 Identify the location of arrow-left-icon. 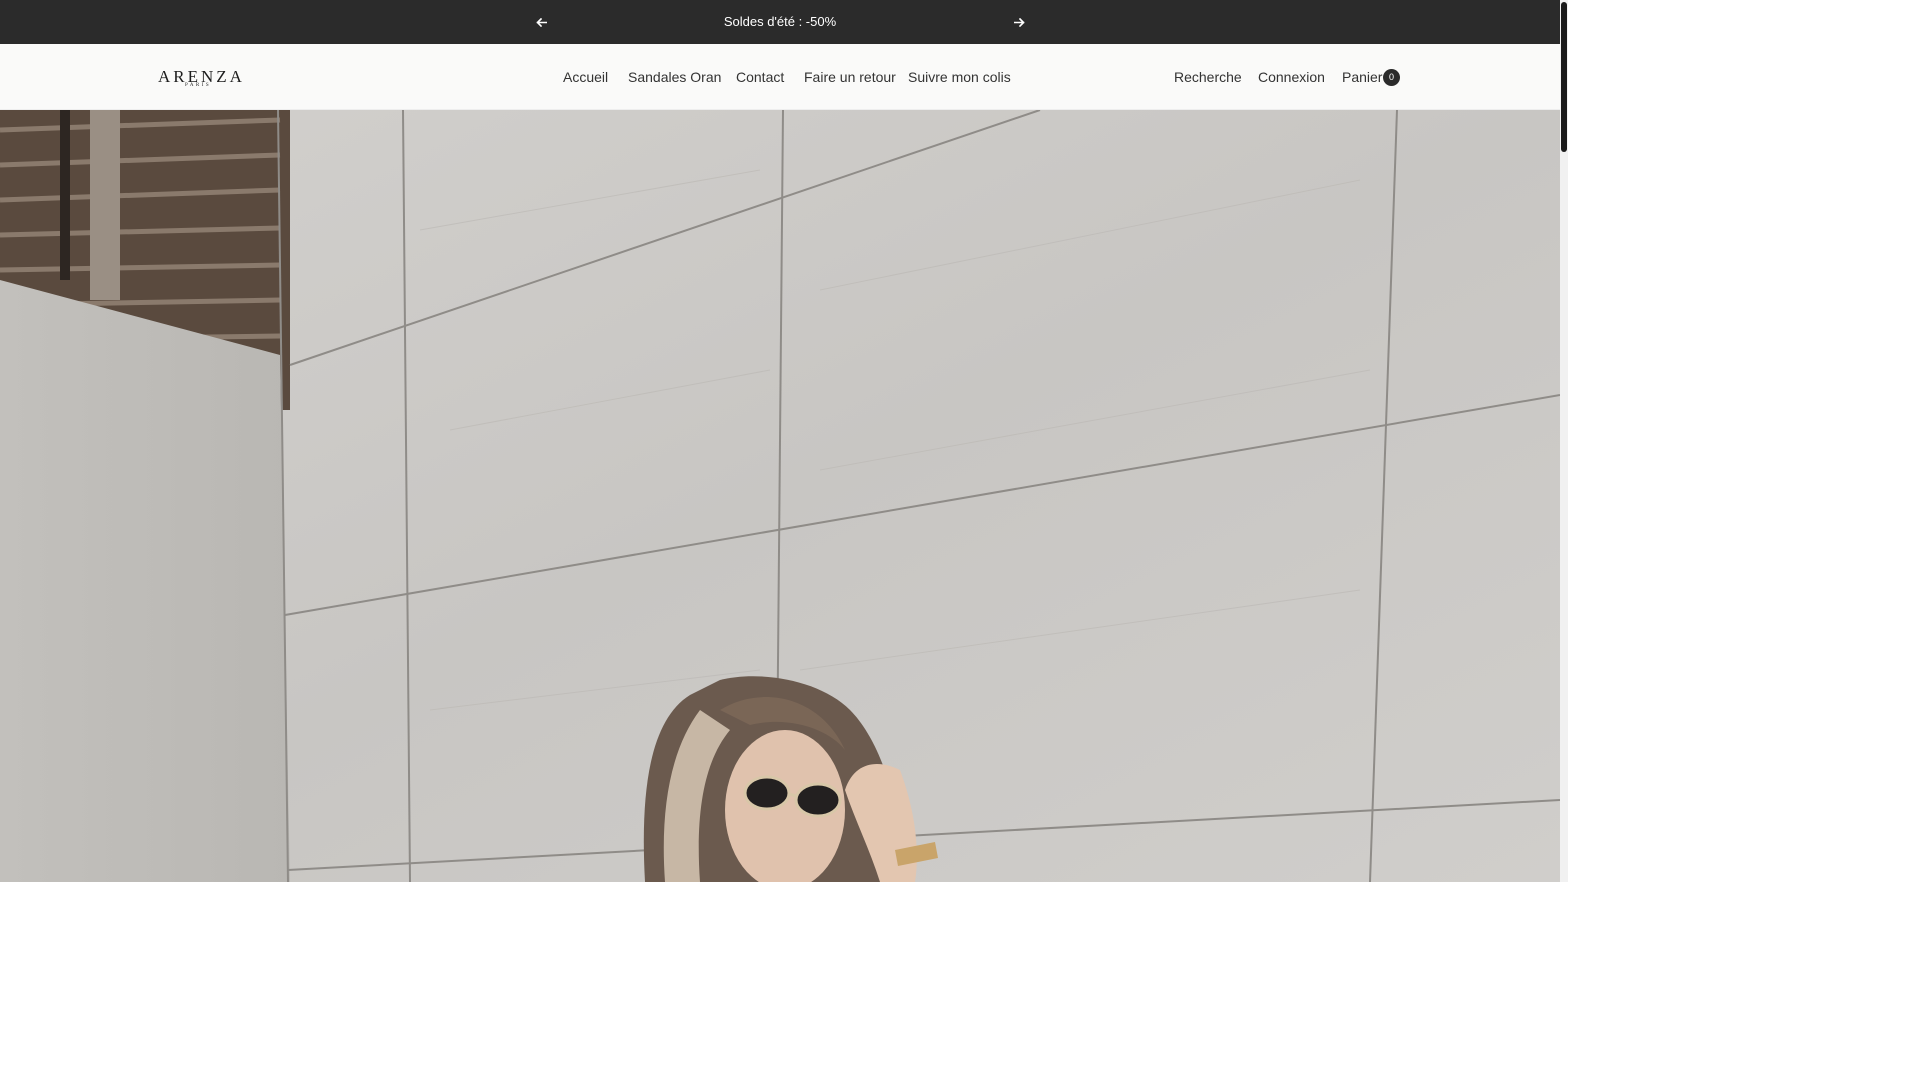
(541, 22).